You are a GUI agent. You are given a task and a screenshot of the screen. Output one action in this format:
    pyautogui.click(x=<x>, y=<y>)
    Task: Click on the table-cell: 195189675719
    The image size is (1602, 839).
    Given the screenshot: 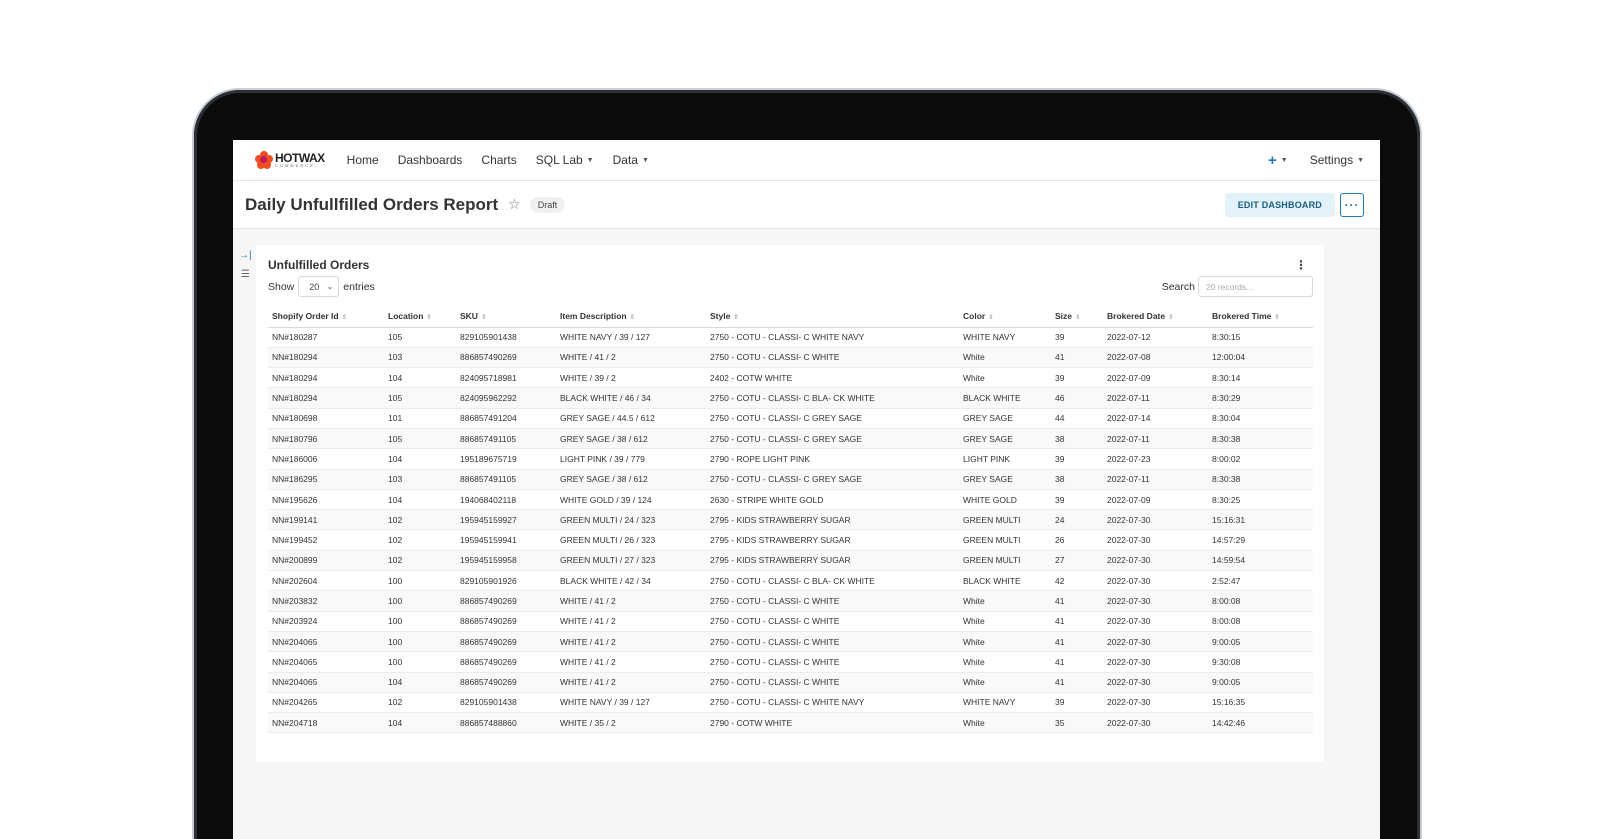 What is the action you would take?
    pyautogui.click(x=506, y=459)
    